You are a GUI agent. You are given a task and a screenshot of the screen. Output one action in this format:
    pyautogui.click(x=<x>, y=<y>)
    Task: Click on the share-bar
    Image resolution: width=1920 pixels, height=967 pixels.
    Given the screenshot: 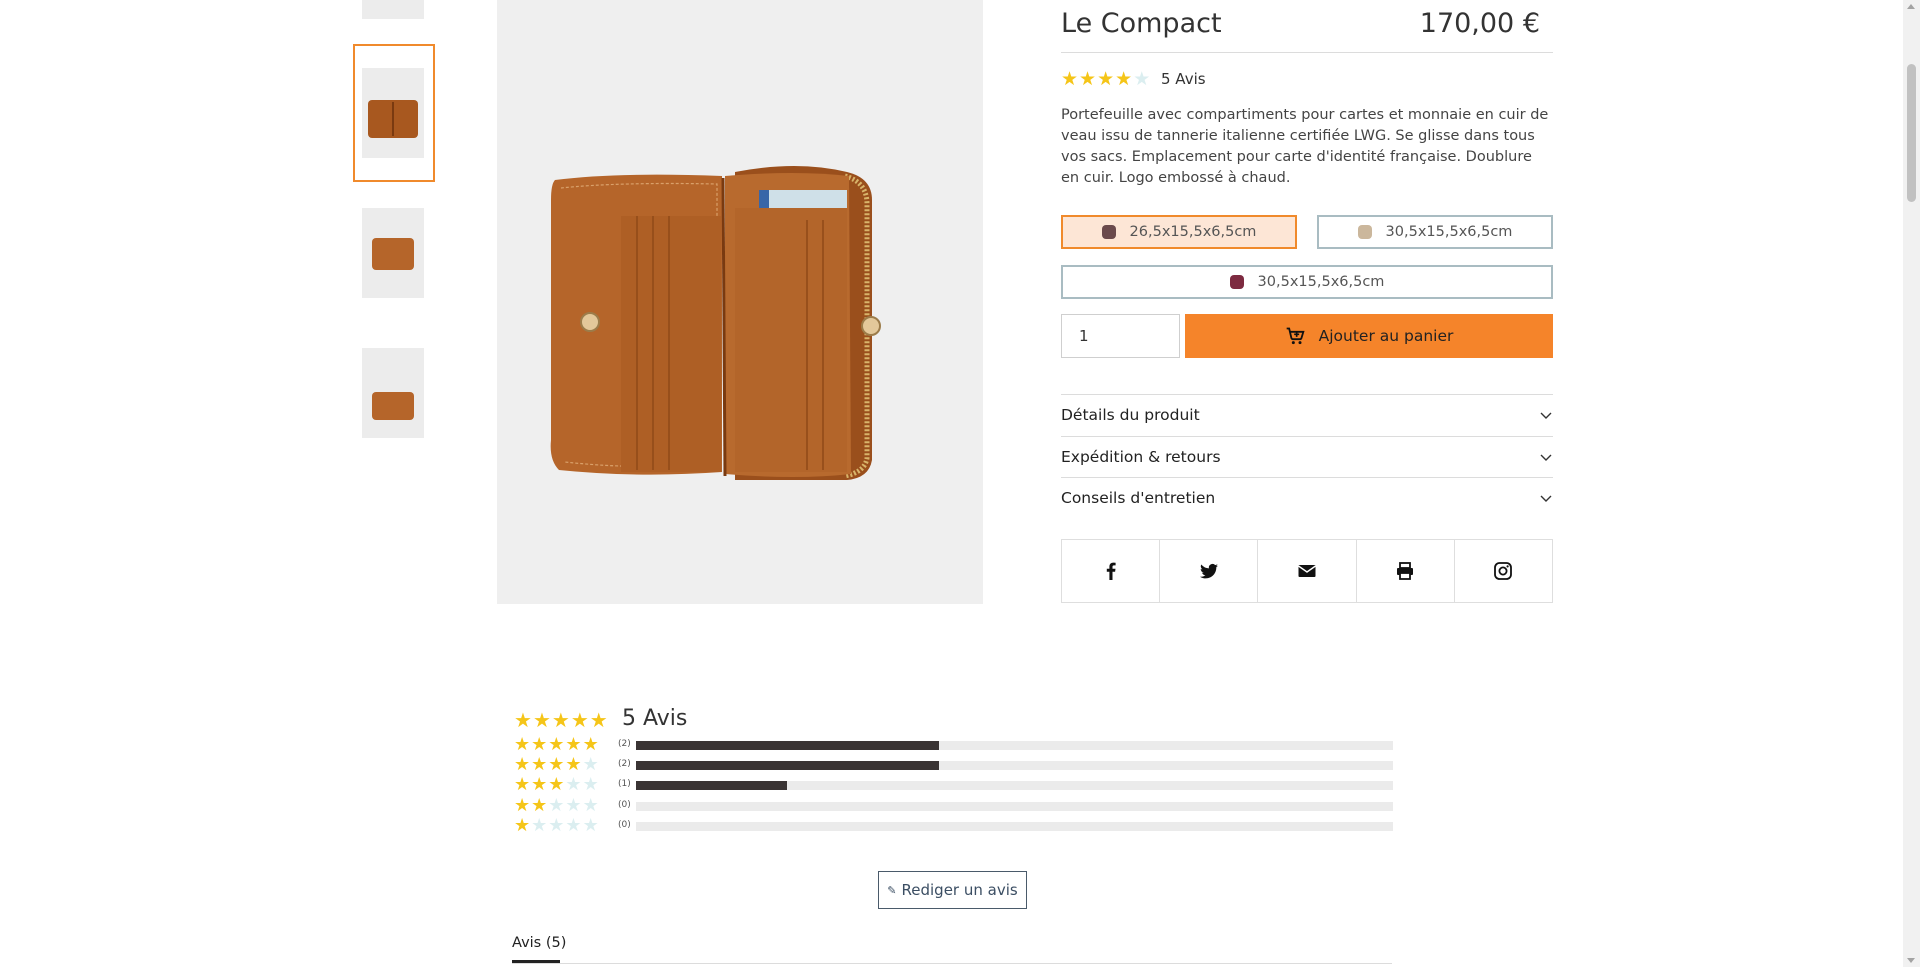 What is the action you would take?
    pyautogui.click(x=1307, y=571)
    